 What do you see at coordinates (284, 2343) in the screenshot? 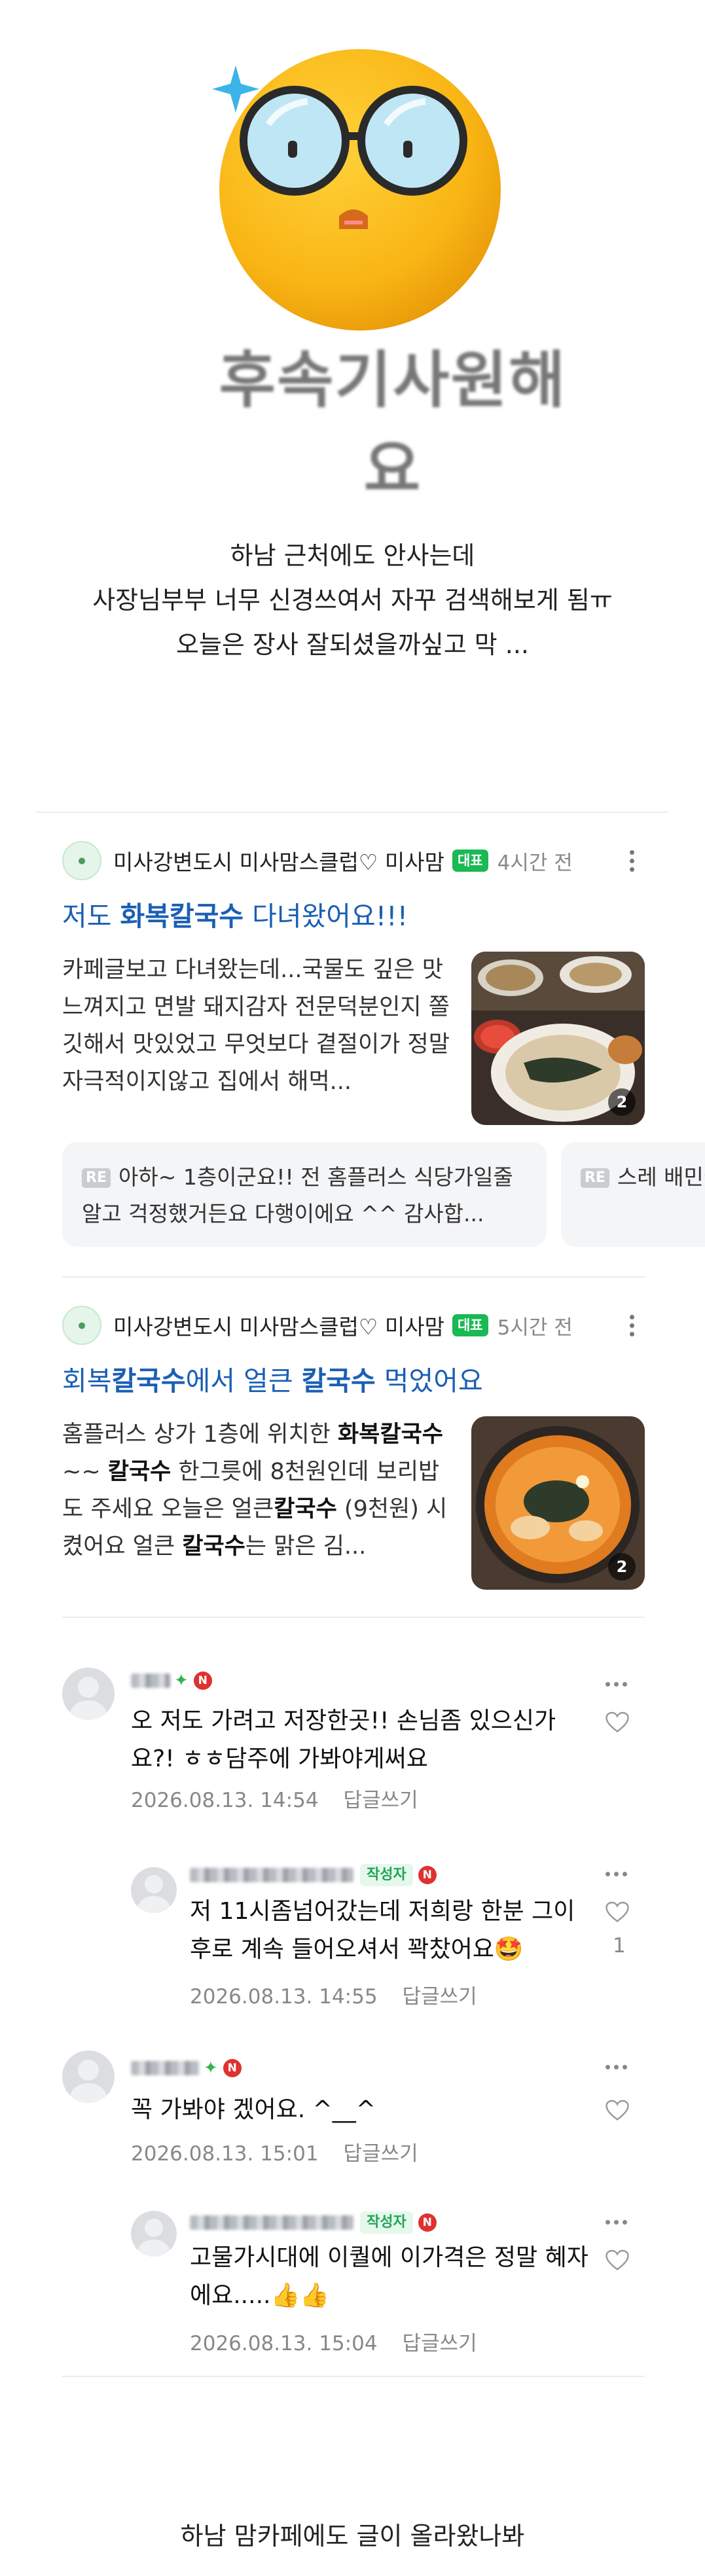
I see `comment-date: 2026.08.13. 15:04` at bounding box center [284, 2343].